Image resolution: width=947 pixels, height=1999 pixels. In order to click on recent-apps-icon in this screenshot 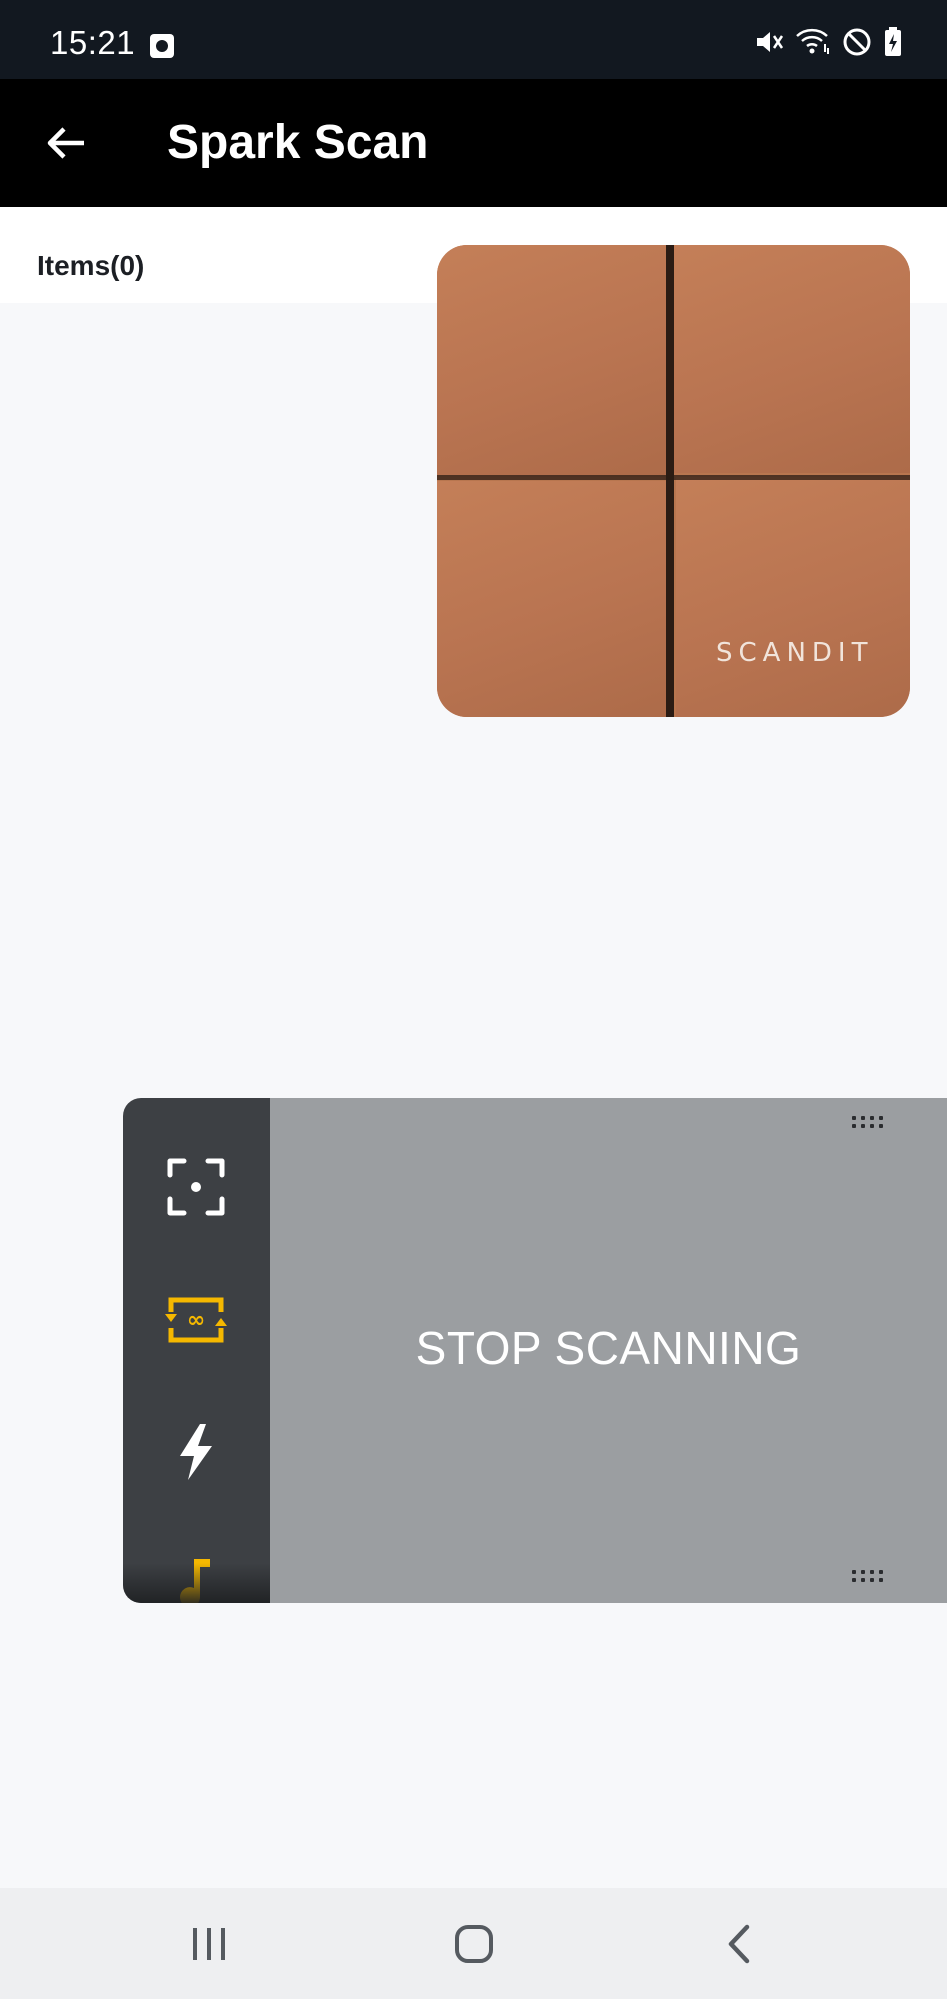, I will do `click(209, 1944)`.